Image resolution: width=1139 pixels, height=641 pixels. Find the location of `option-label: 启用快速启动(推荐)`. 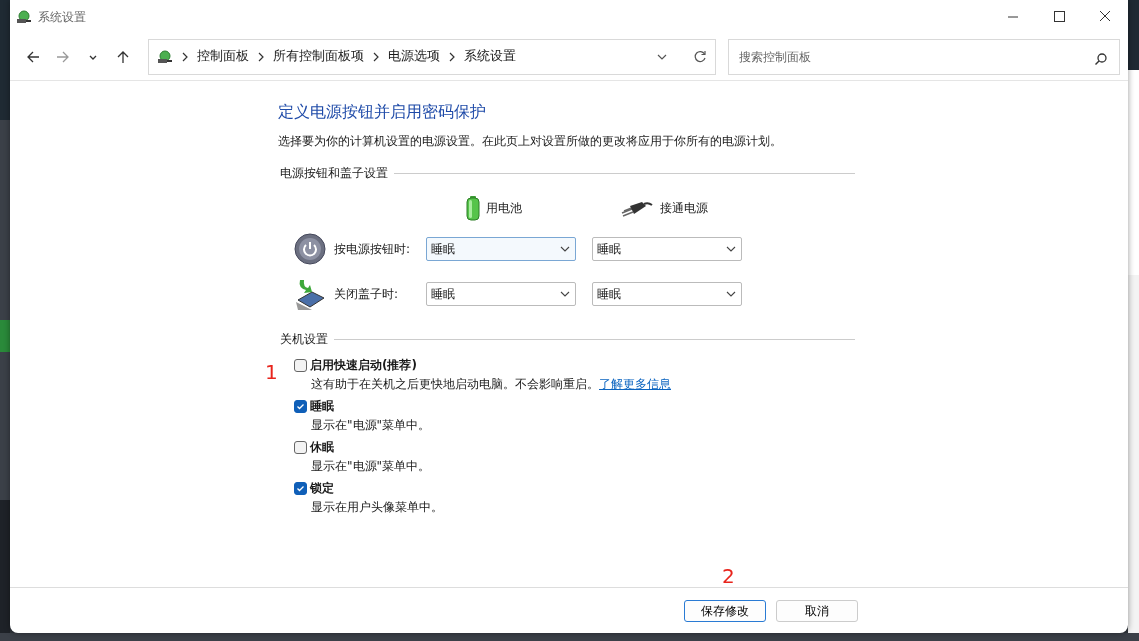

option-label: 启用快速启动(推荐) is located at coordinates (363, 366).